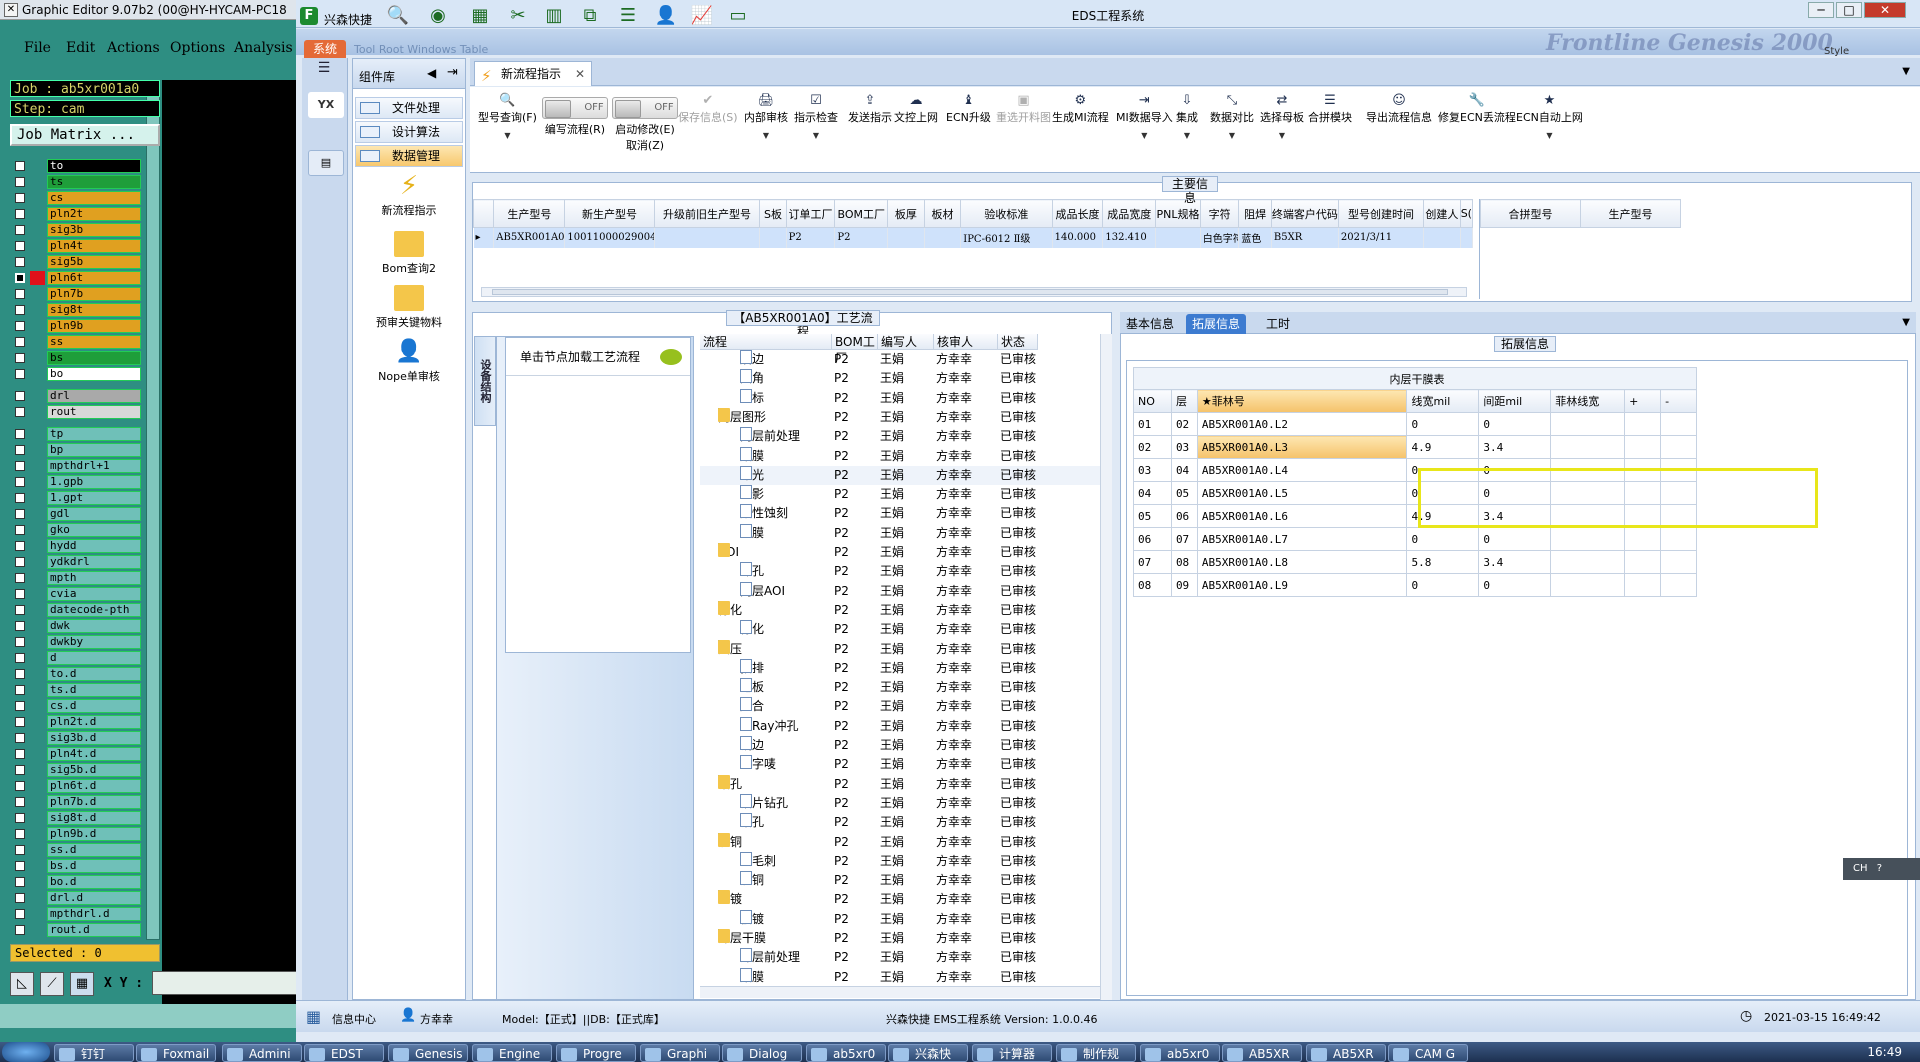  I want to click on layer-name: sig3b, so click(94, 230).